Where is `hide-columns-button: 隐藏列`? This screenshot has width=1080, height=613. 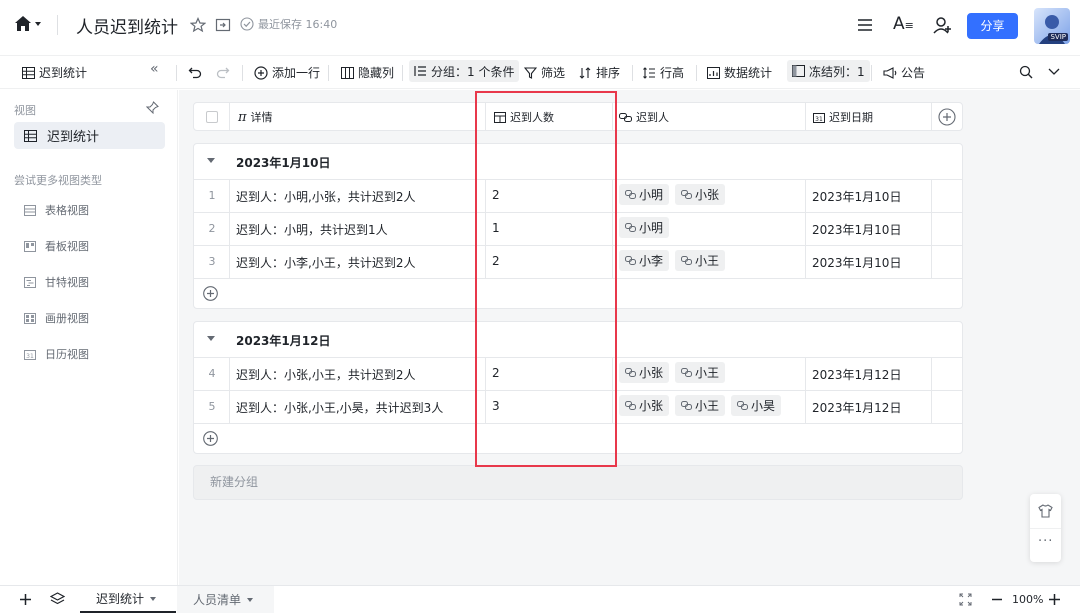 hide-columns-button: 隐藏列 is located at coordinates (367, 72).